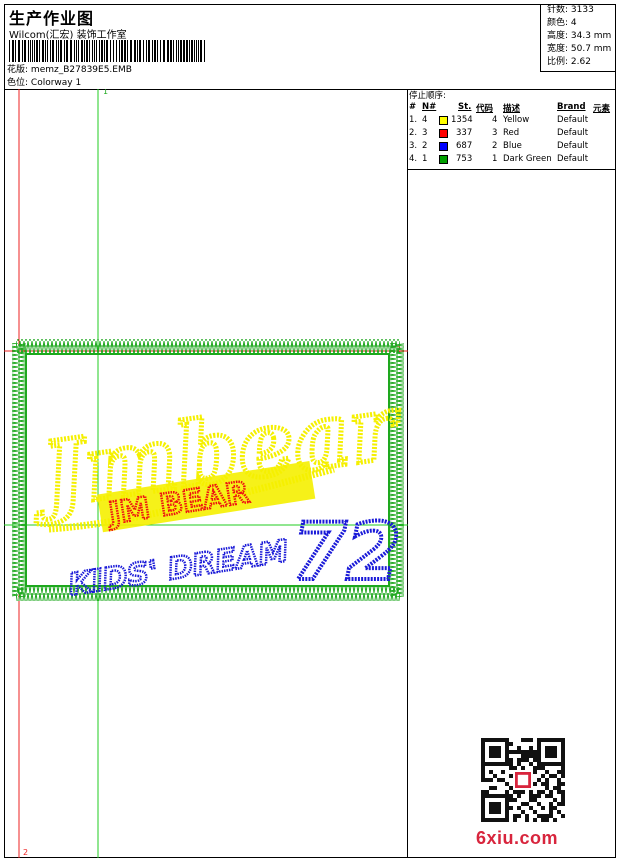  Describe the element at coordinates (579, 49) in the screenshot. I see `stat-width: 宽度: 50.7 mm` at that location.